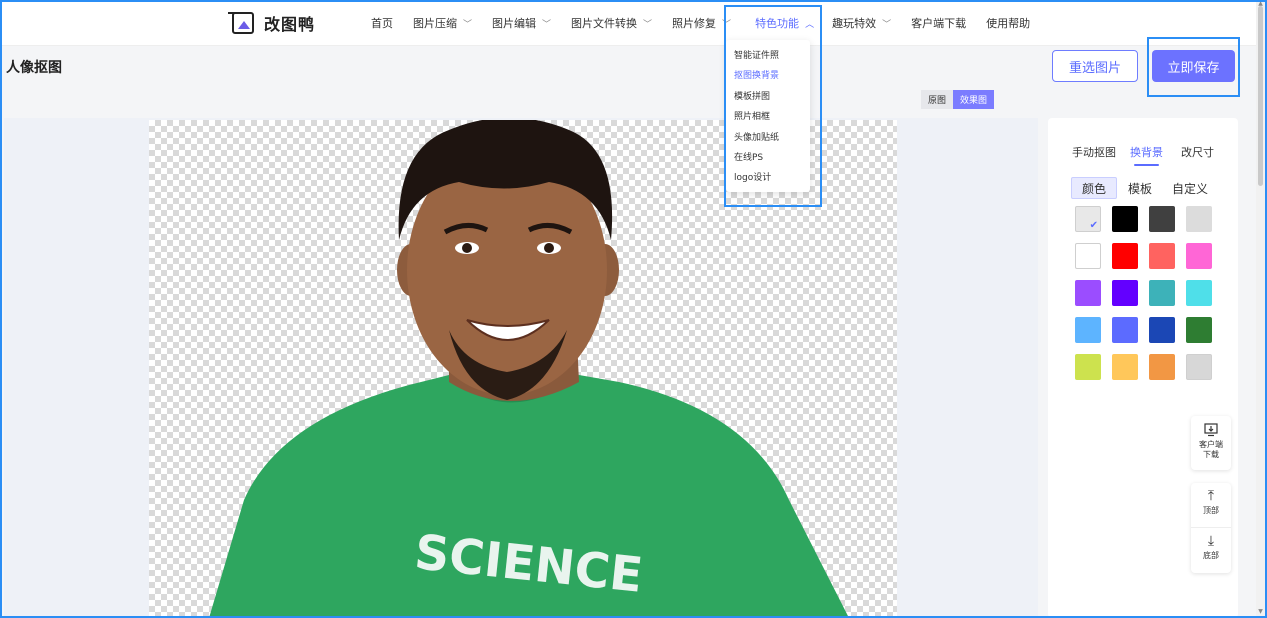 This screenshot has height=618, width=1267. What do you see at coordinates (1146, 155) in the screenshot?
I see `tab-change-background: 换背景` at bounding box center [1146, 155].